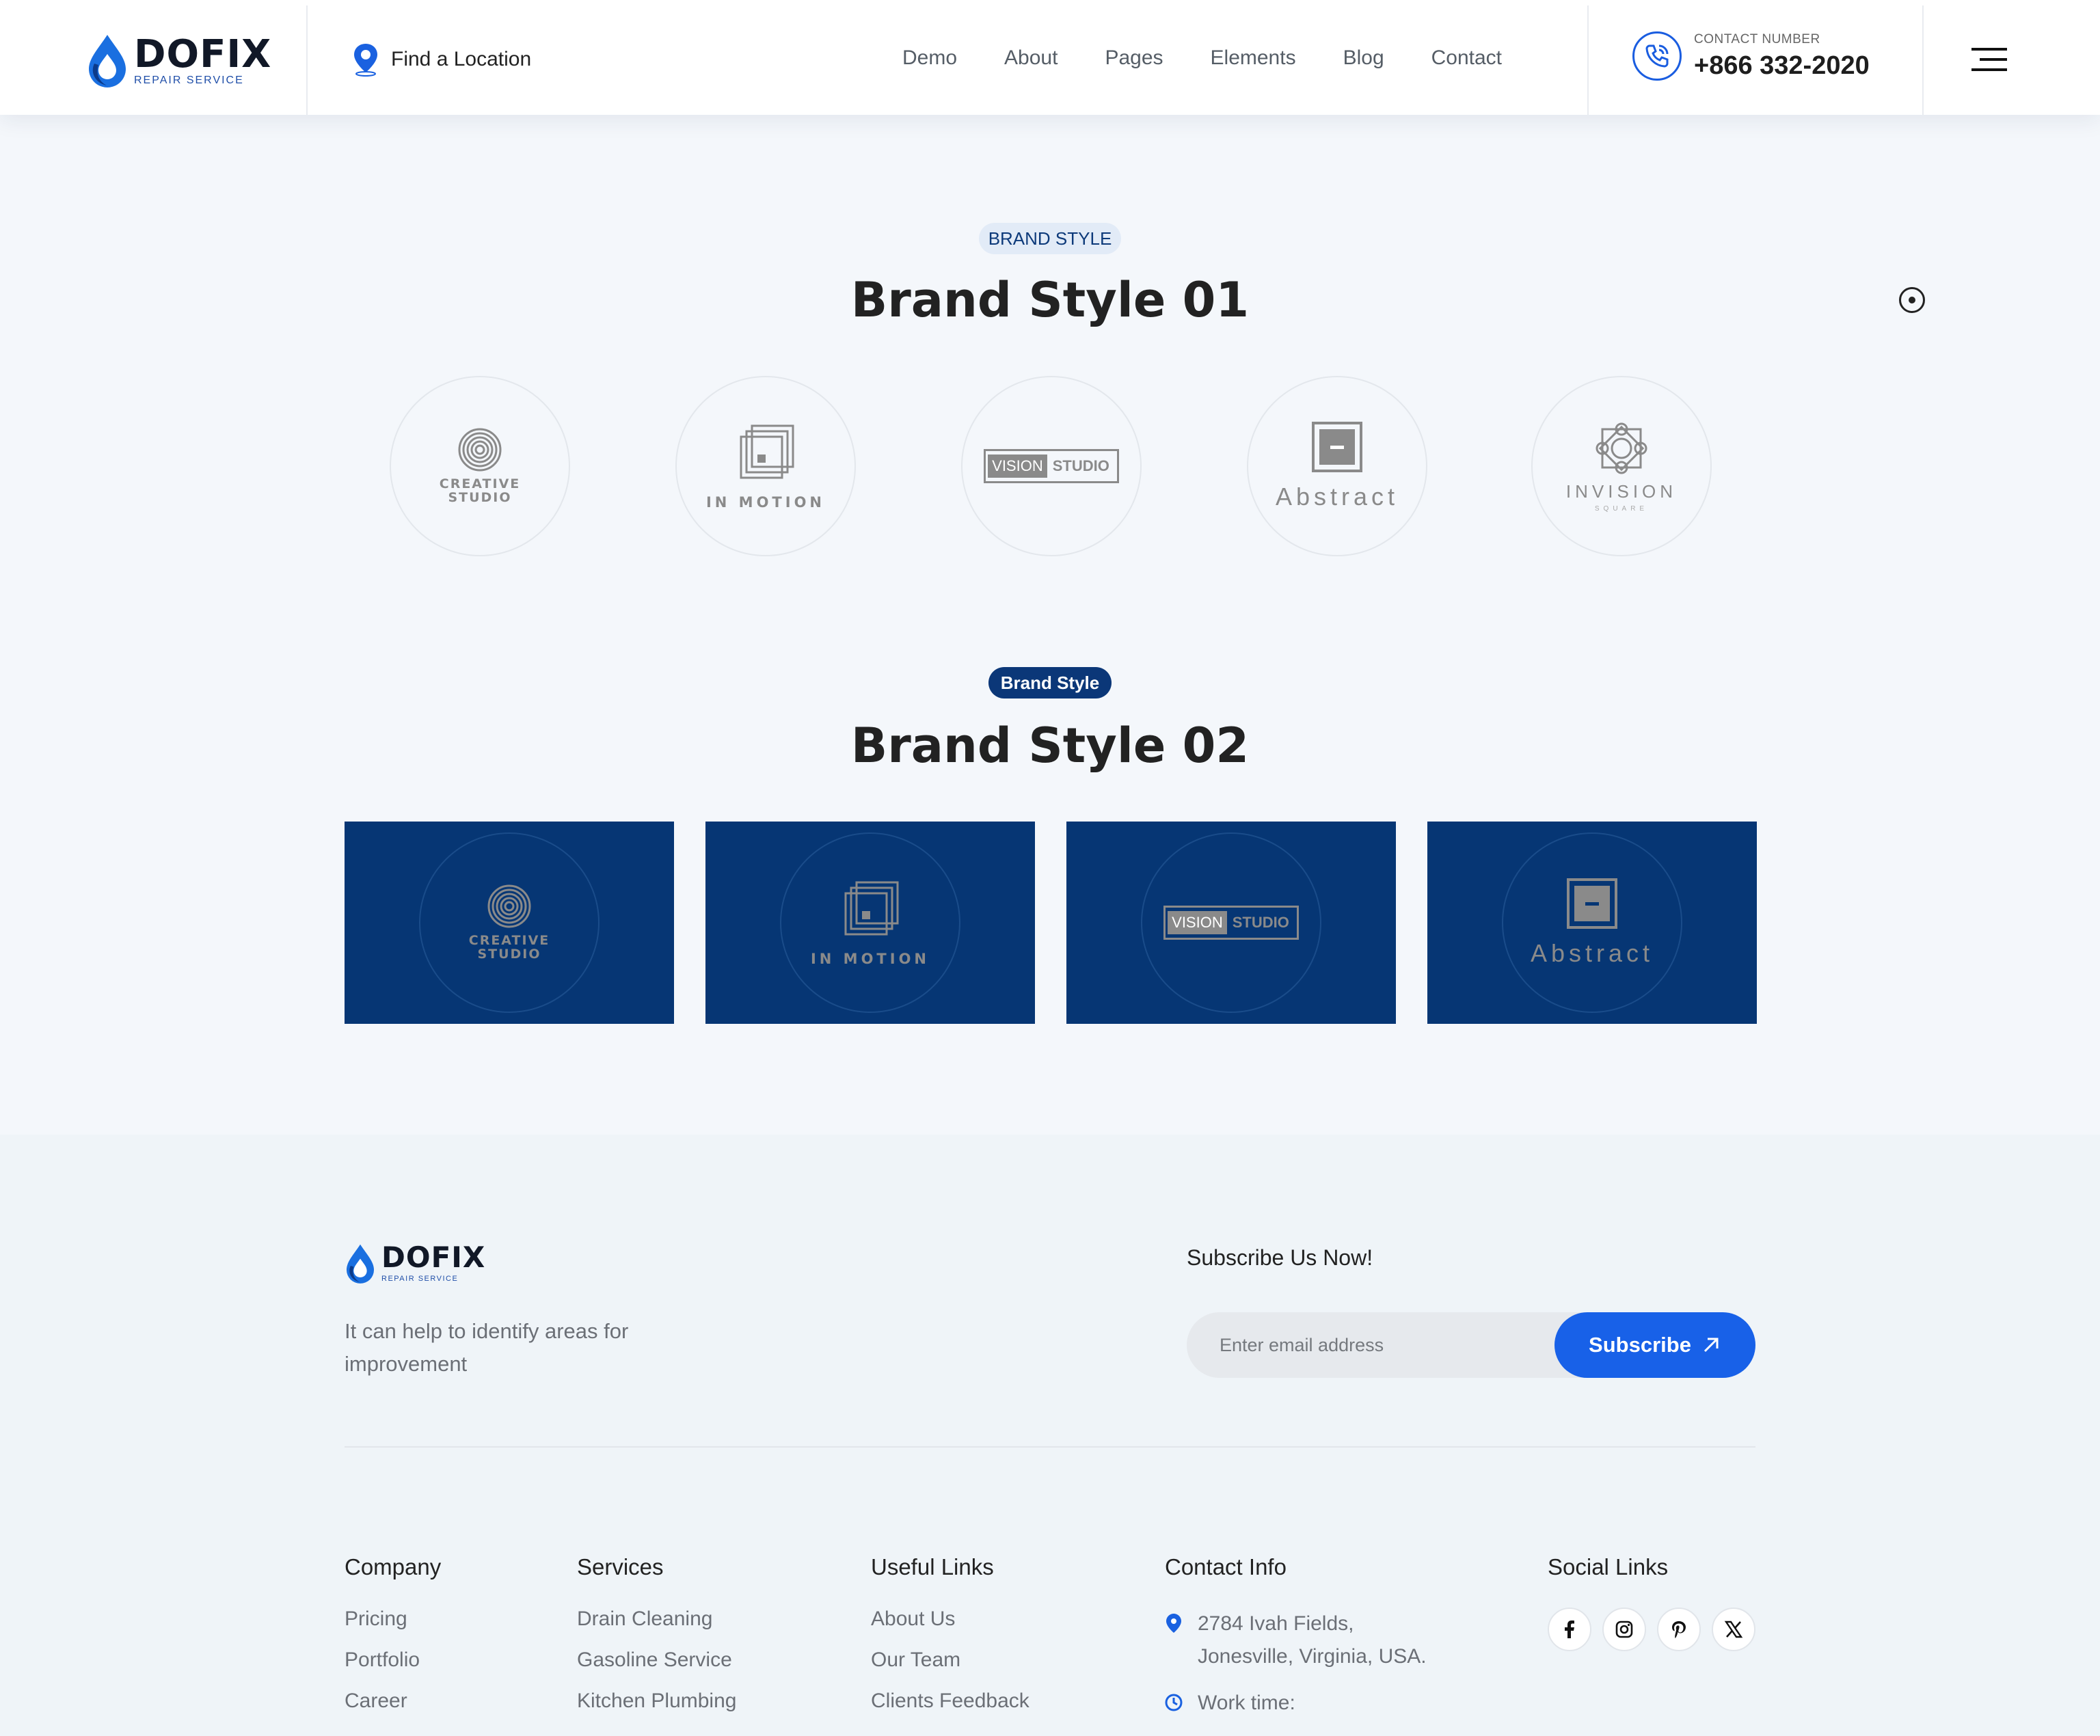 This screenshot has width=2100, height=1736. What do you see at coordinates (393, 1701) in the screenshot?
I see `footer-link-career: Career` at bounding box center [393, 1701].